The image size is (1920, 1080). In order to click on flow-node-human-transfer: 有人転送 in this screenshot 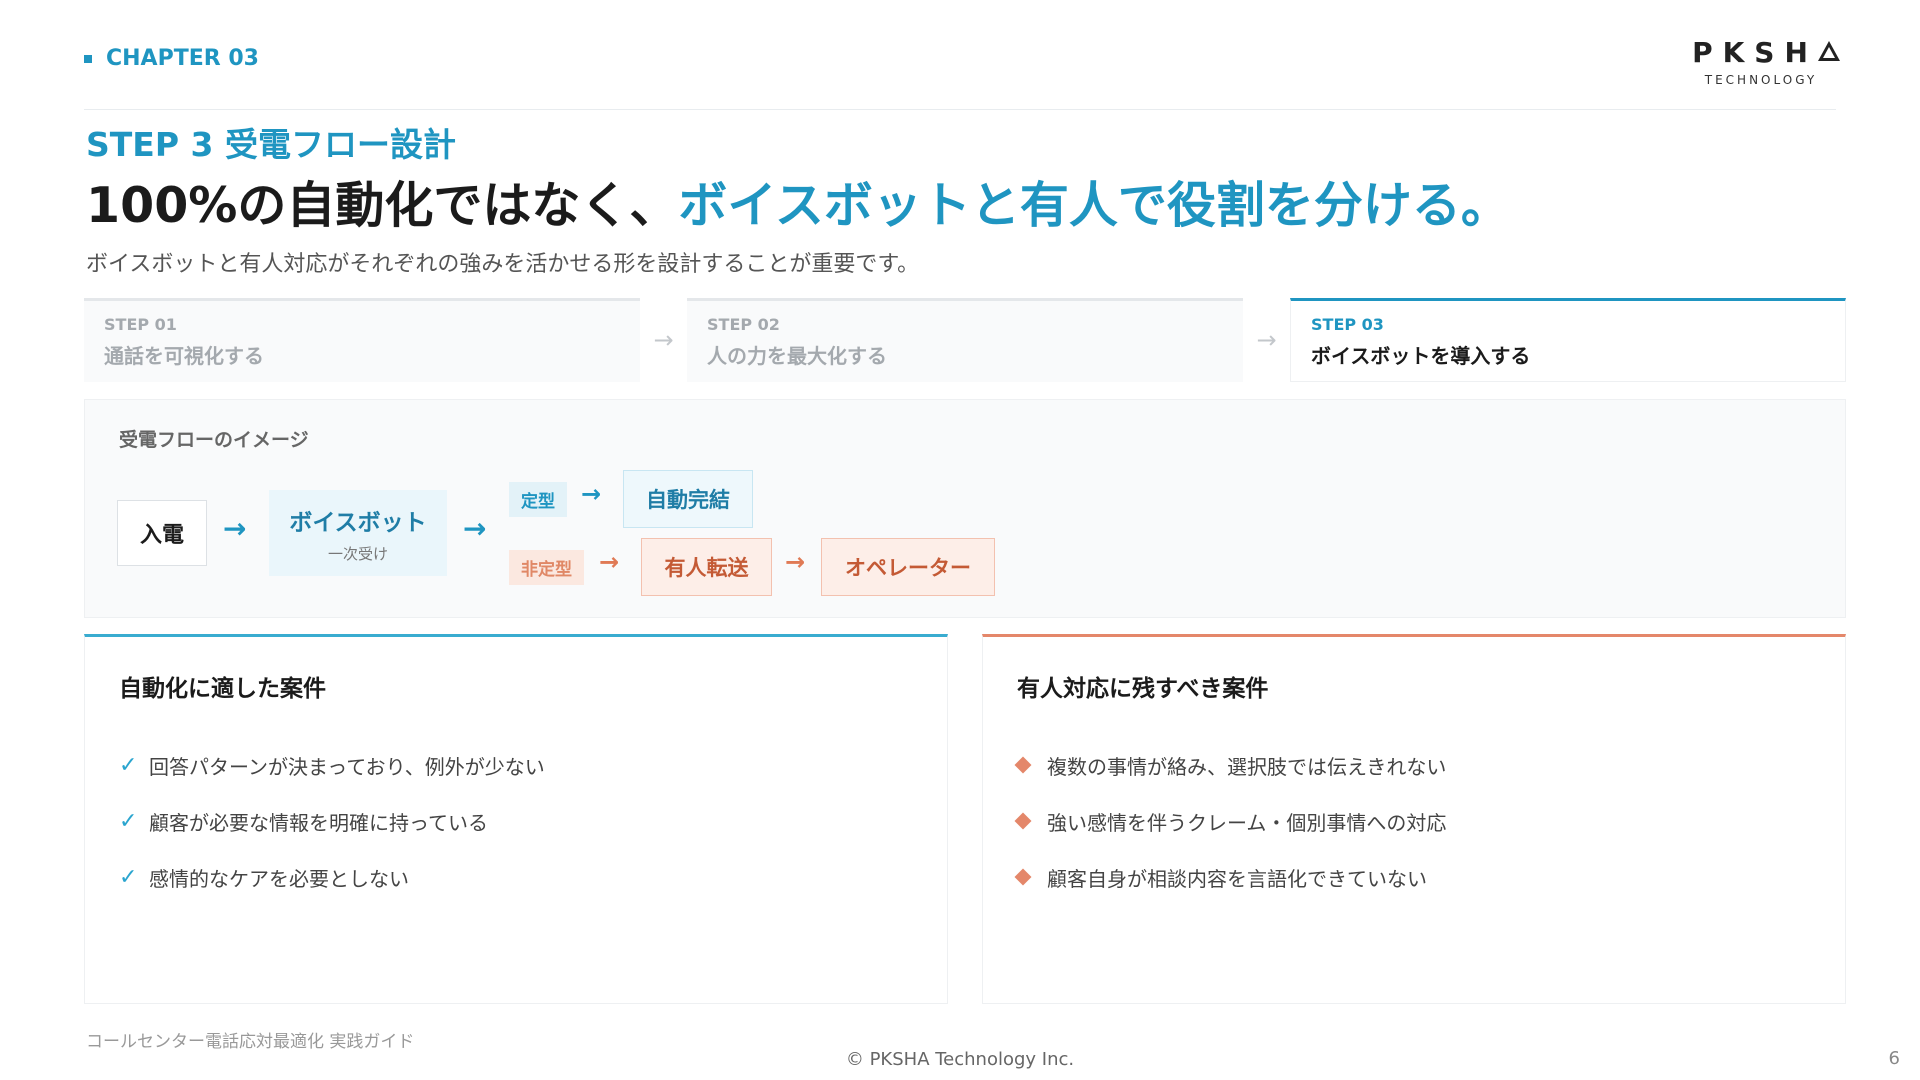, I will do `click(706, 567)`.